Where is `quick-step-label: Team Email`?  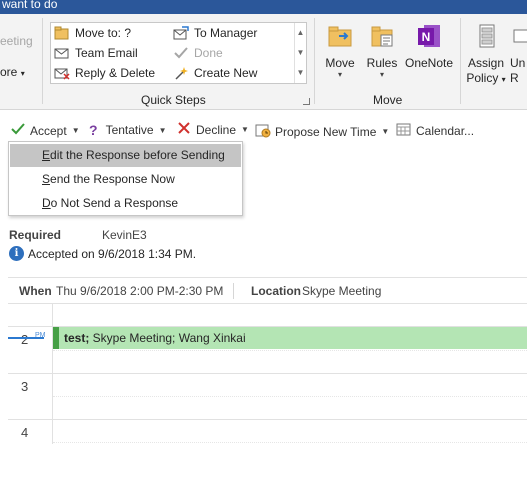
quick-step-label: Team Email is located at coordinates (106, 53).